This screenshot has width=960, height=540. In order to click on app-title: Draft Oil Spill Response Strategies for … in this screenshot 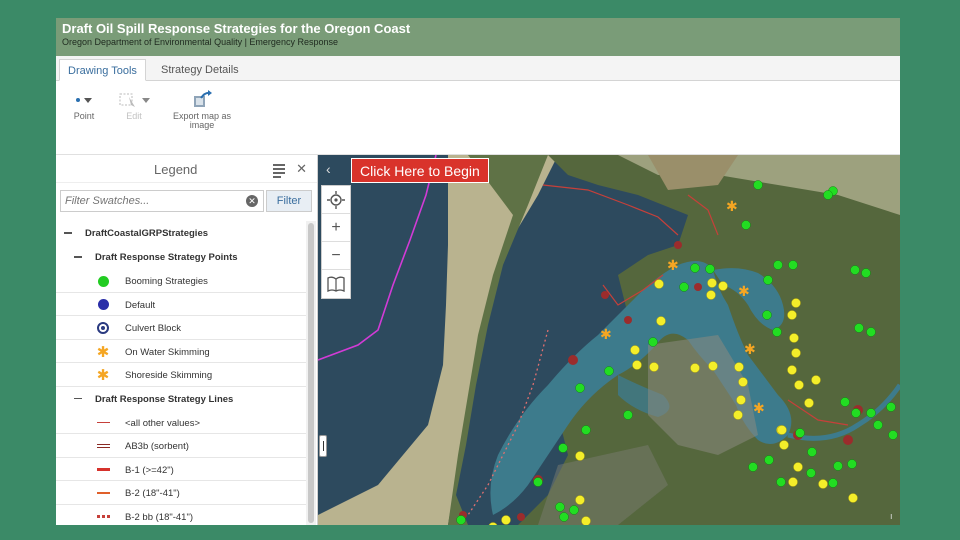, I will do `click(236, 28)`.